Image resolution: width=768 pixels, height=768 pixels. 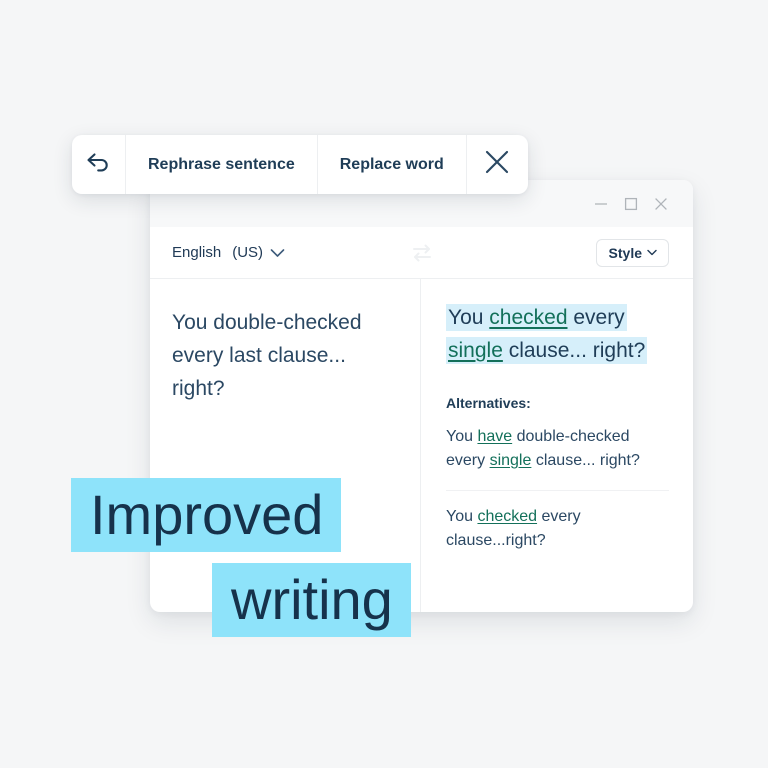 What do you see at coordinates (494, 436) in the screenshot?
I see `alt-1-suggestion-1: have` at bounding box center [494, 436].